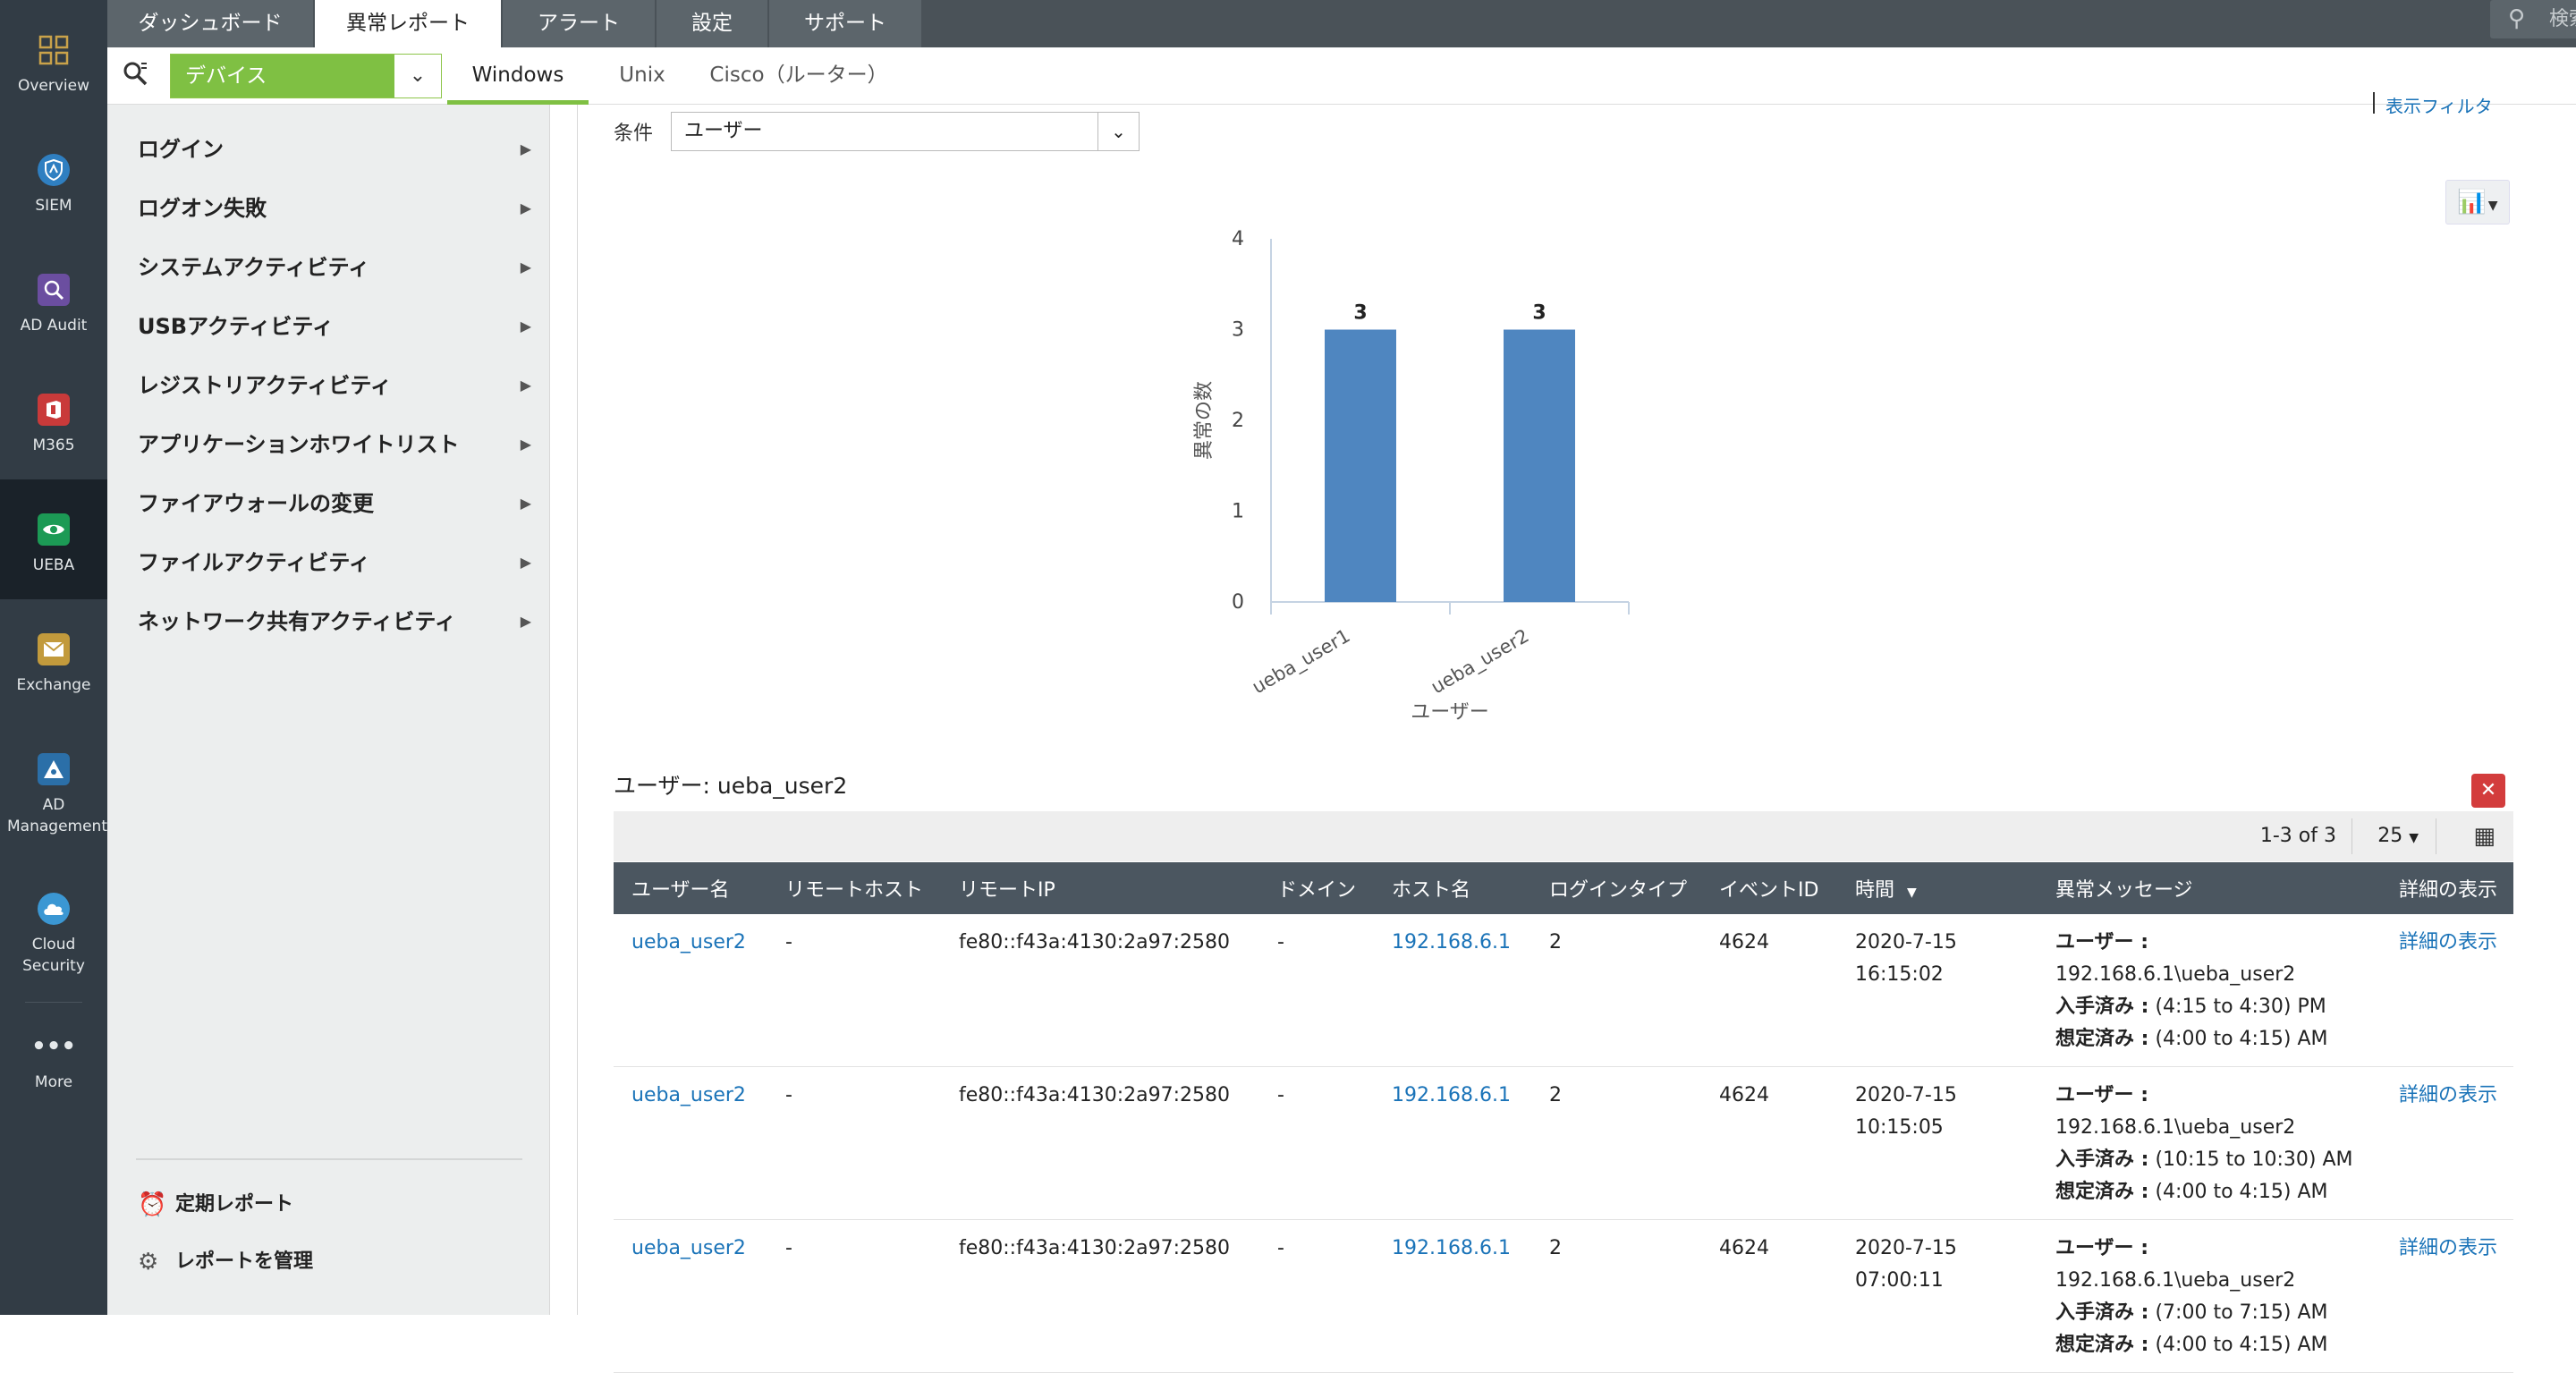 Image resolution: width=2576 pixels, height=1373 pixels. Describe the element at coordinates (282, 76) in the screenshot. I see `device-select-value: デバイス` at that location.